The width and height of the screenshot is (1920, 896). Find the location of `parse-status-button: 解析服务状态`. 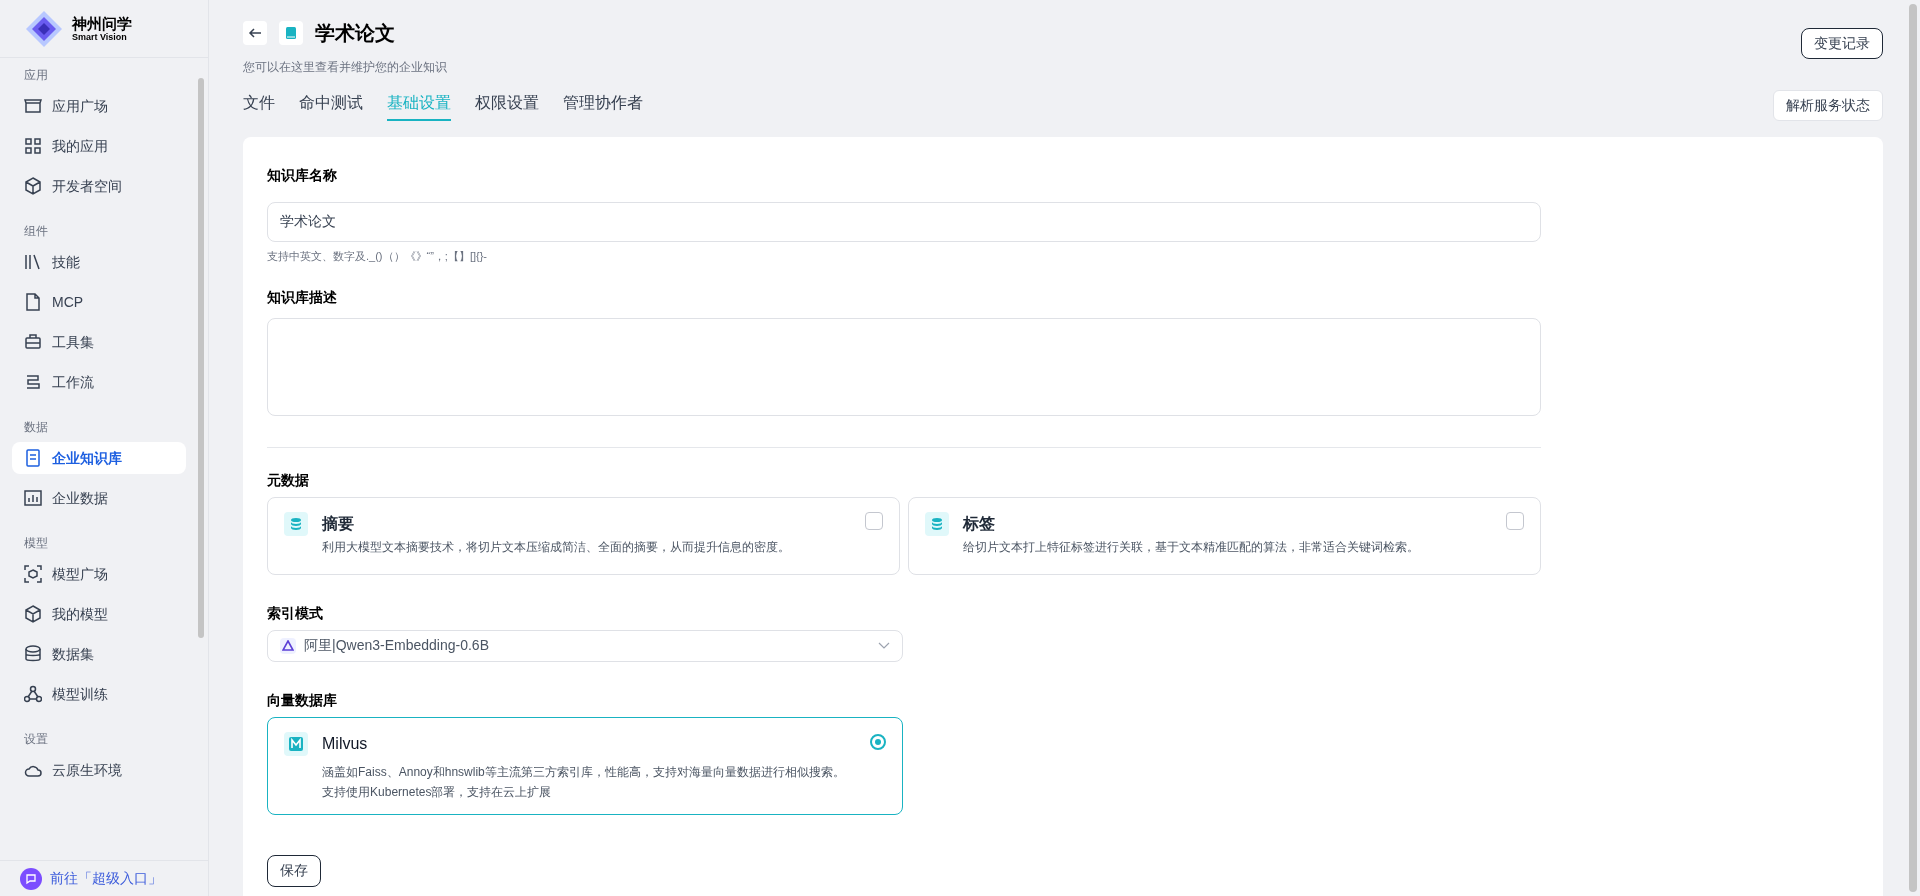

parse-status-button: 解析服务状态 is located at coordinates (1828, 105).